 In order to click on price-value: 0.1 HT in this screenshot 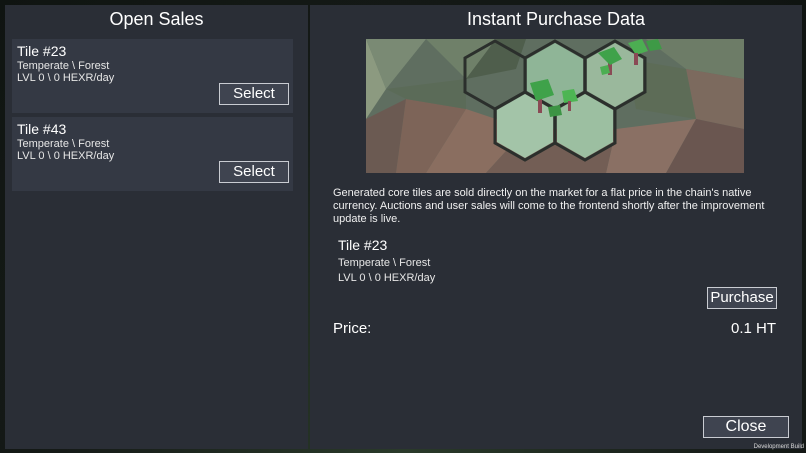, I will do `click(753, 328)`.